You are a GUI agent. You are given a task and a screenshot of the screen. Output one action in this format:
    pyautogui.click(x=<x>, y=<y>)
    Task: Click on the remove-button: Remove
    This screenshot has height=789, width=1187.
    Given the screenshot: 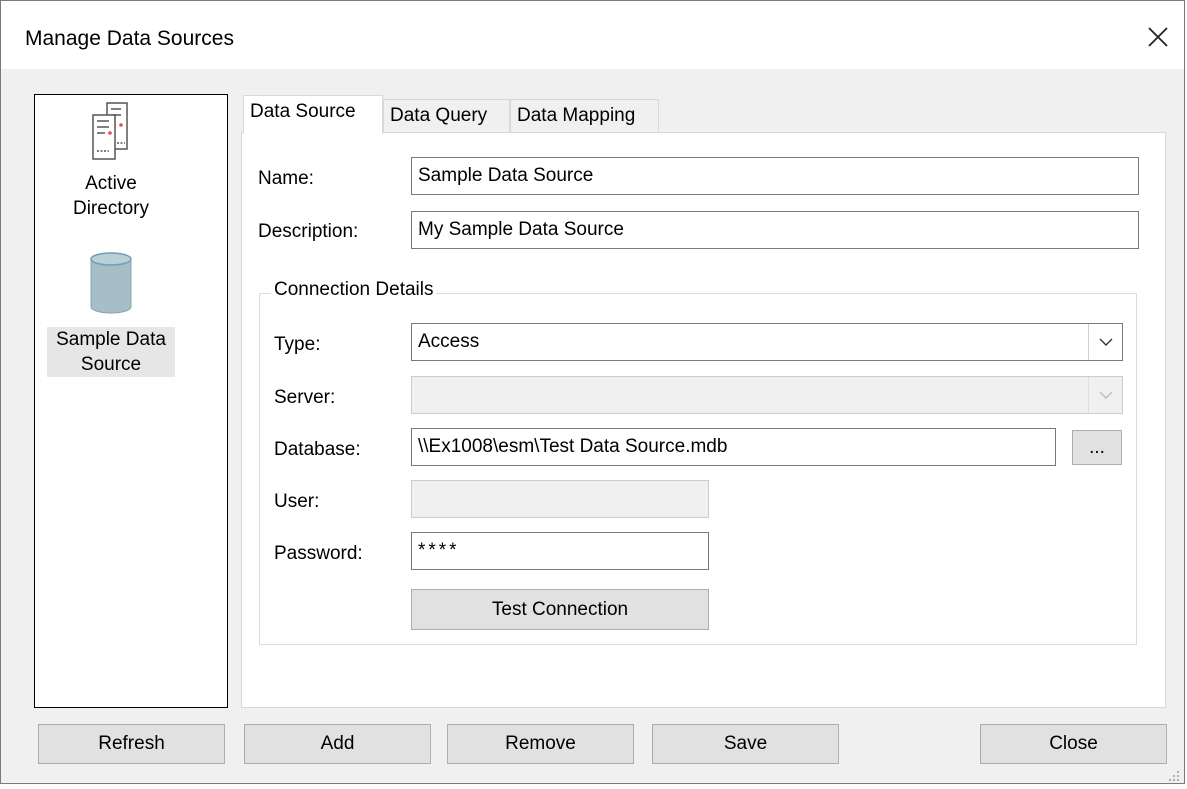 What is the action you would take?
    pyautogui.click(x=540, y=744)
    